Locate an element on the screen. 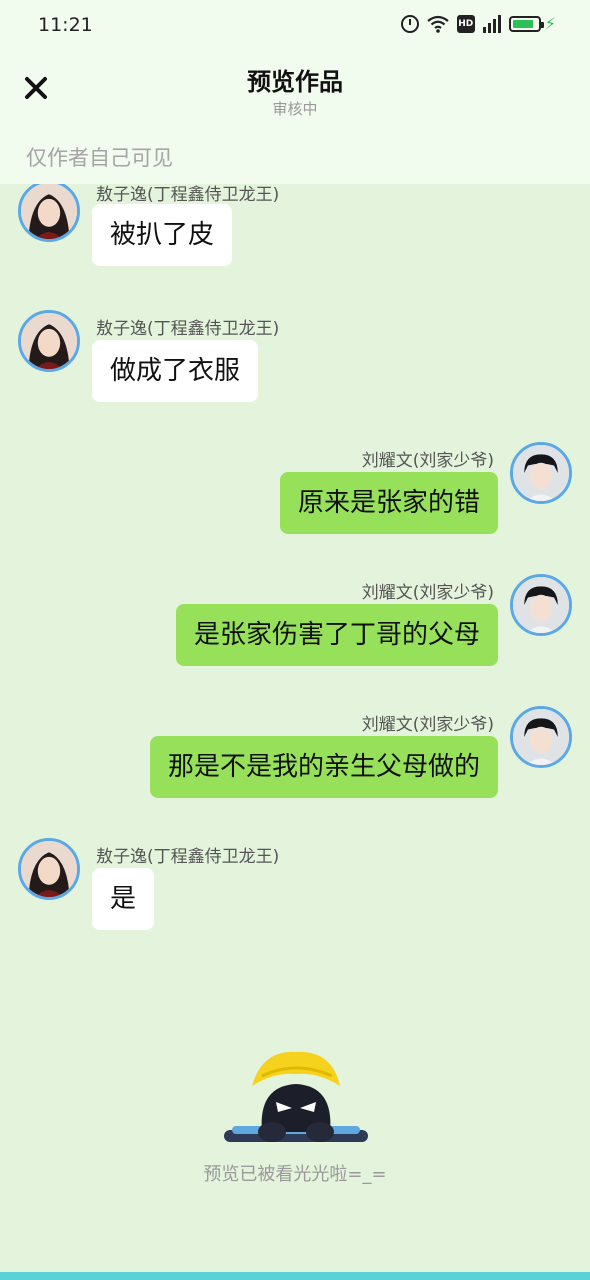 Image resolution: width=590 pixels, height=1280 pixels. page-title: 预览作品 is located at coordinates (295, 82).